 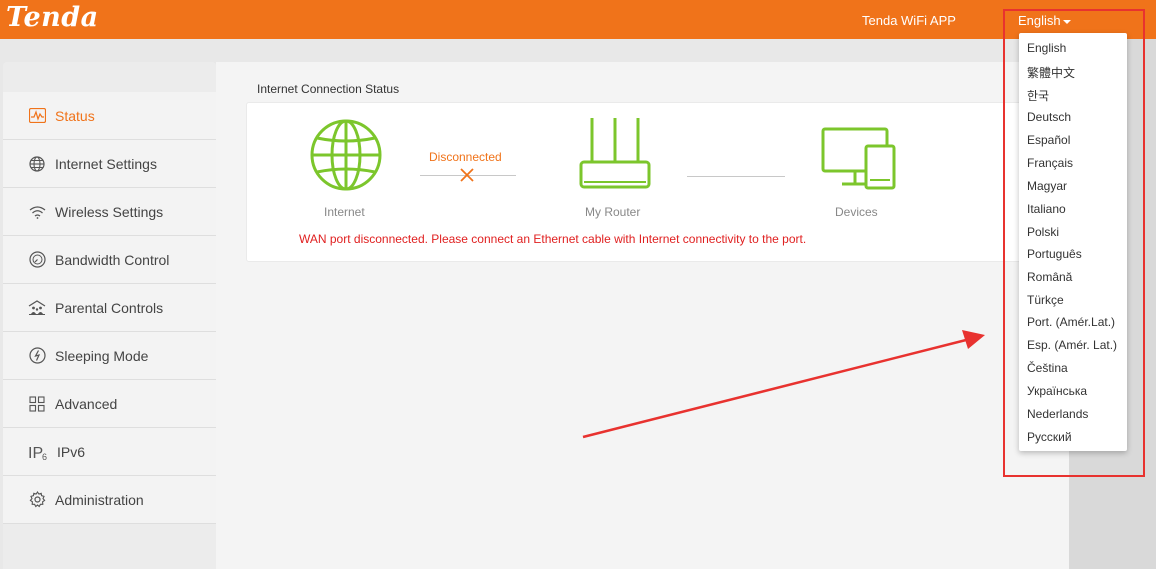 I want to click on family-house-icon, so click(x=37, y=308).